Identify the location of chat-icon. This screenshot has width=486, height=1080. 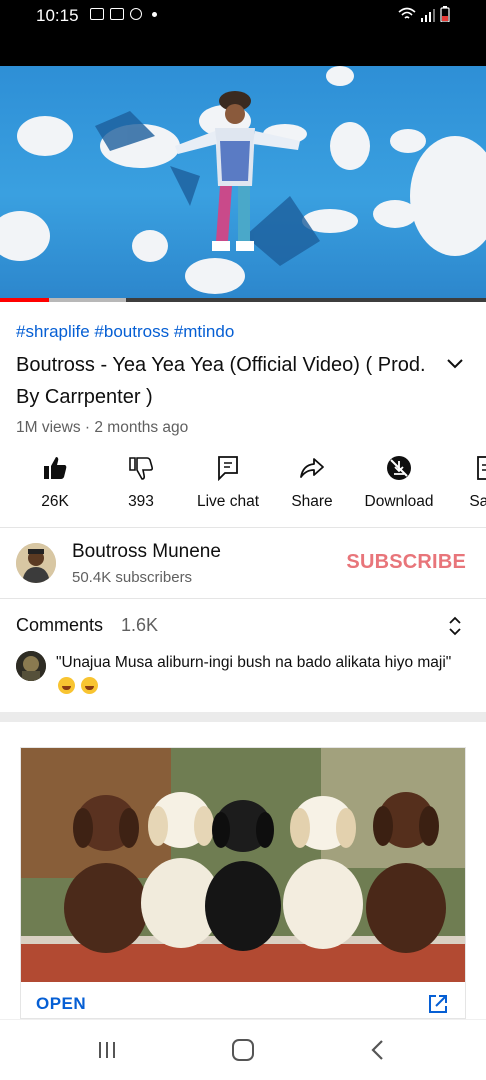
(228, 468).